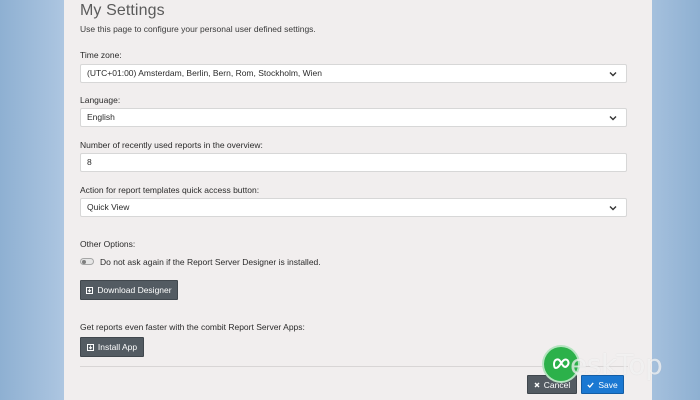 This screenshot has height=400, width=700. What do you see at coordinates (591, 384) in the screenshot?
I see `check-icon` at bounding box center [591, 384].